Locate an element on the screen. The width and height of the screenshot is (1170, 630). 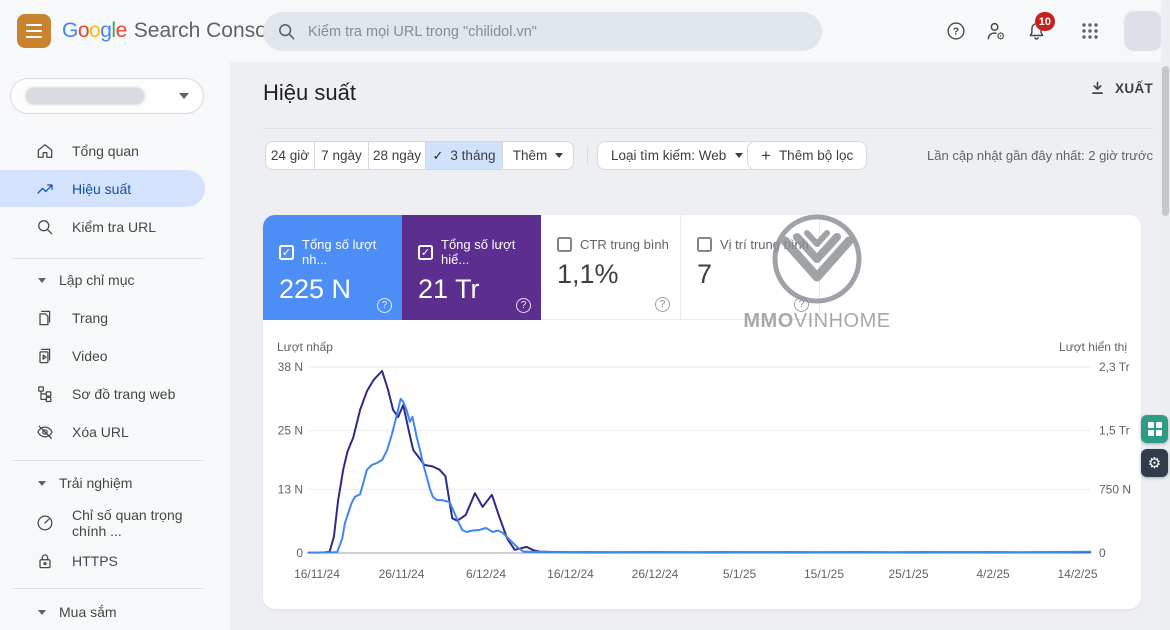
notification-count-badge: 10 is located at coordinates (1044, 21).